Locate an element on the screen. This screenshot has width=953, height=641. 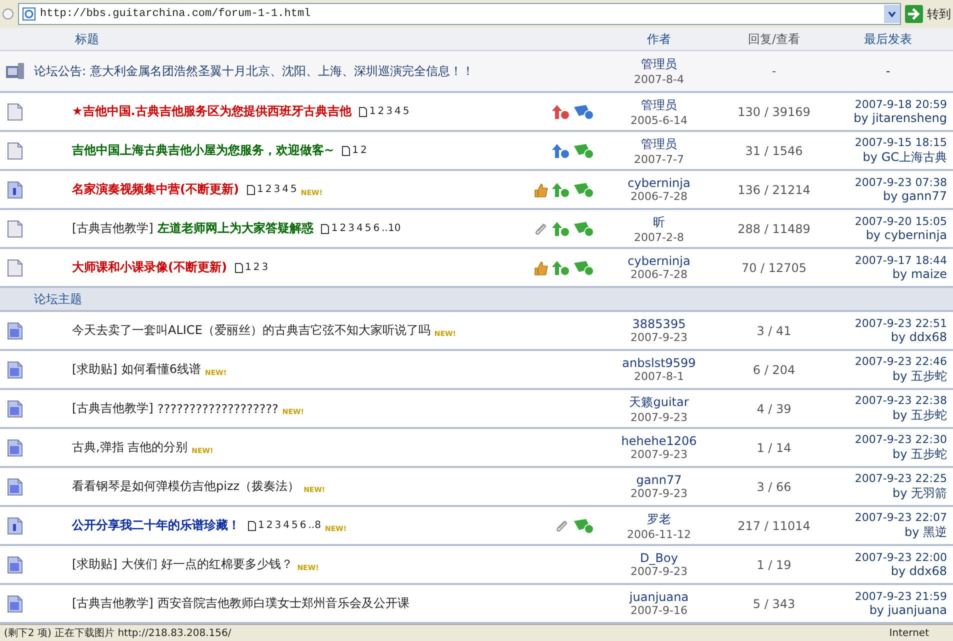
topic-link: 大师课和小课录像(不断更新) is located at coordinates (149, 267).